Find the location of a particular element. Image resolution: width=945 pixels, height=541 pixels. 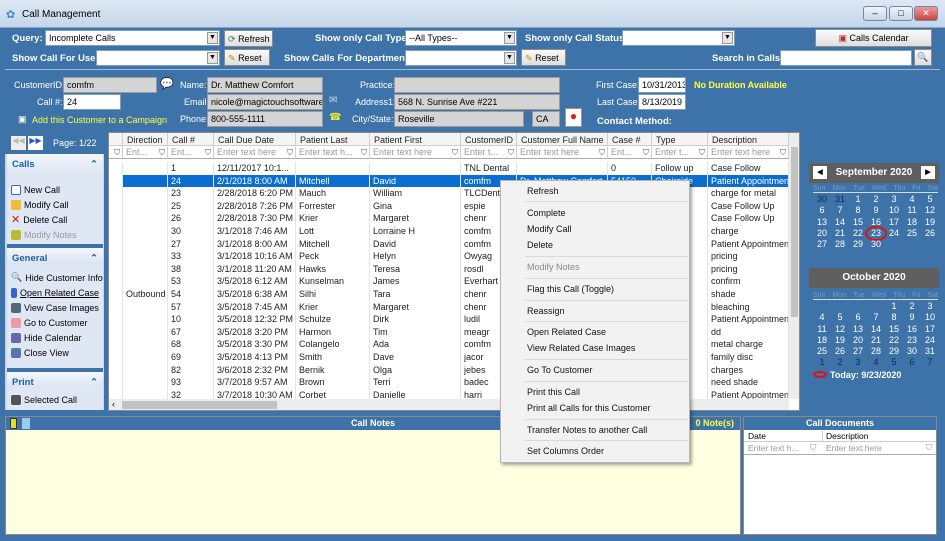

next-month-button: ▶ is located at coordinates (928, 172).